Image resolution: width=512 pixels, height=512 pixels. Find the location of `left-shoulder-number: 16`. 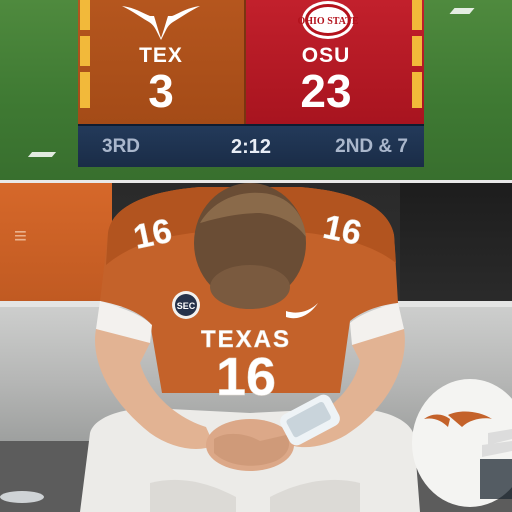

left-shoulder-number: 16 is located at coordinates (152, 234).